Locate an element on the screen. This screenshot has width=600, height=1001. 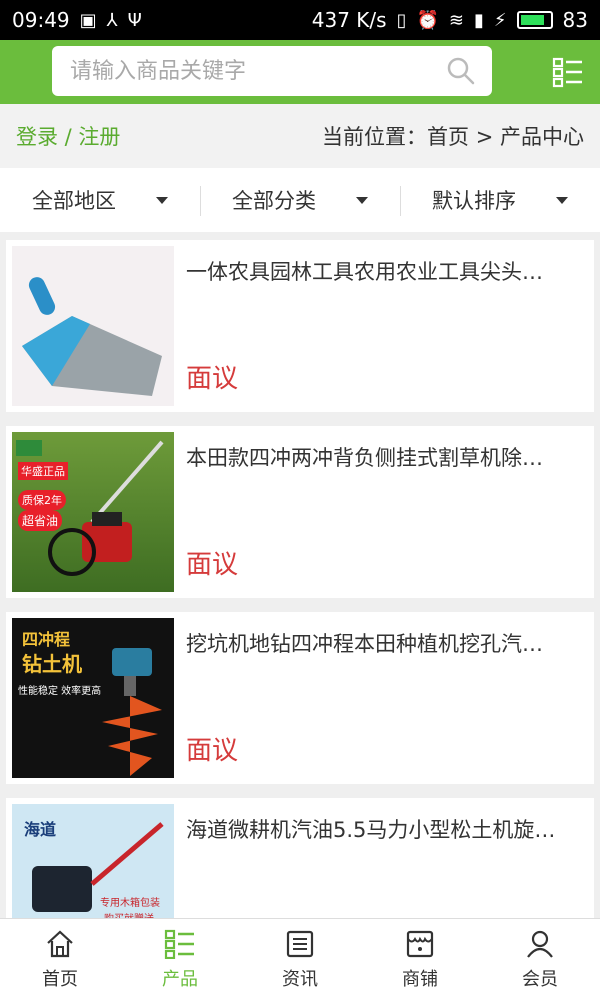
brand-text: 海道 is located at coordinates (40, 829).